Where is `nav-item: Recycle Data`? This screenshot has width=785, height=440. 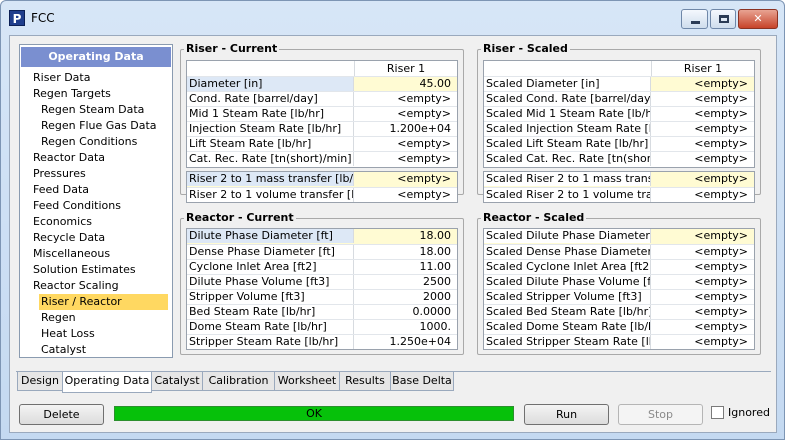
nav-item: Recycle Data is located at coordinates (69, 238).